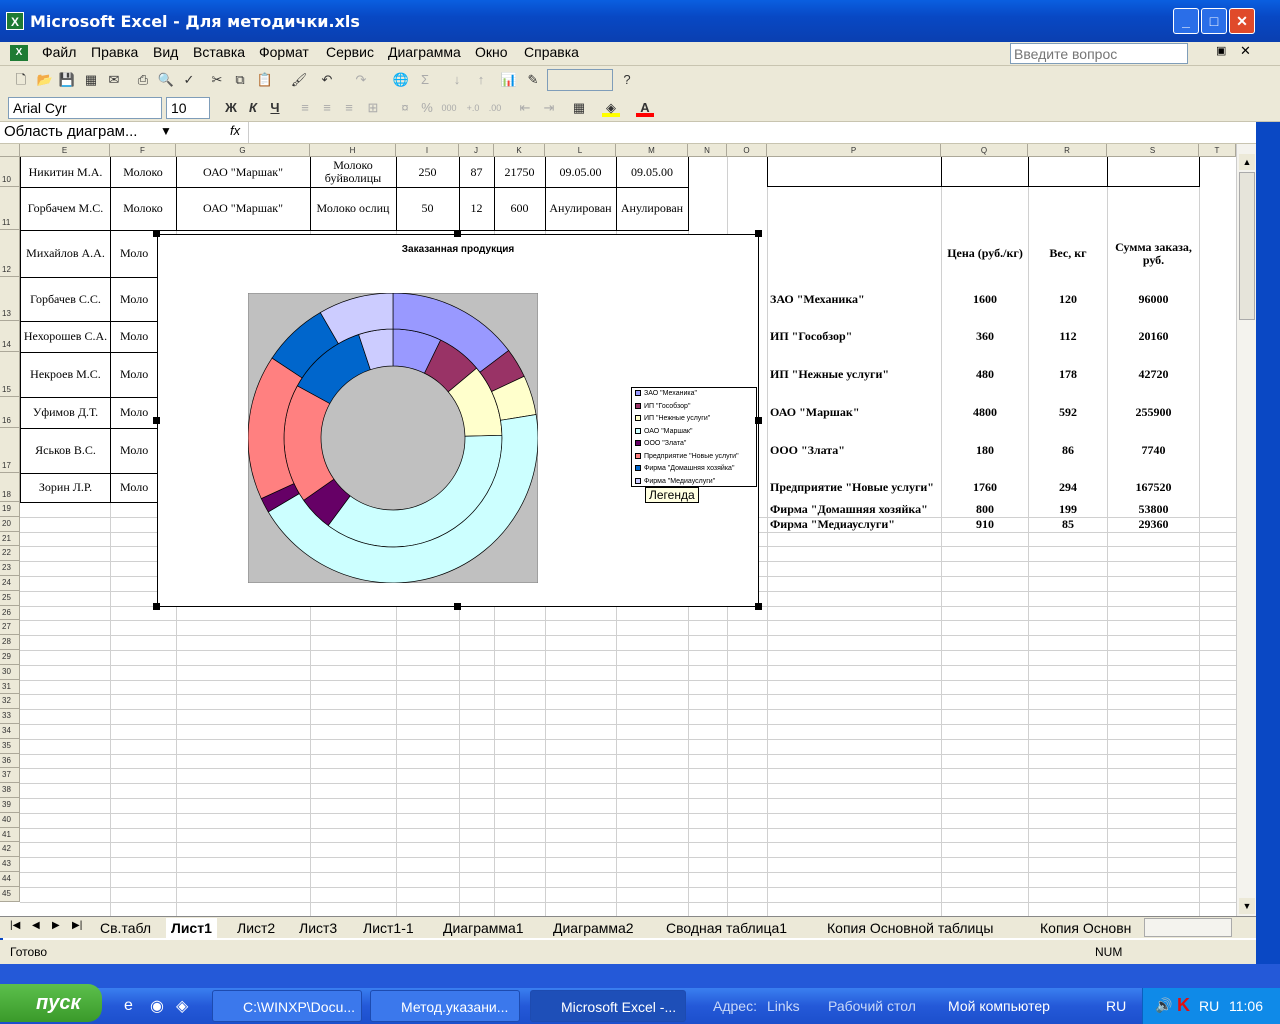 This screenshot has height=1024, width=1280. What do you see at coordinates (219, 52) in the screenshot?
I see `menu-insert: Вставка` at bounding box center [219, 52].